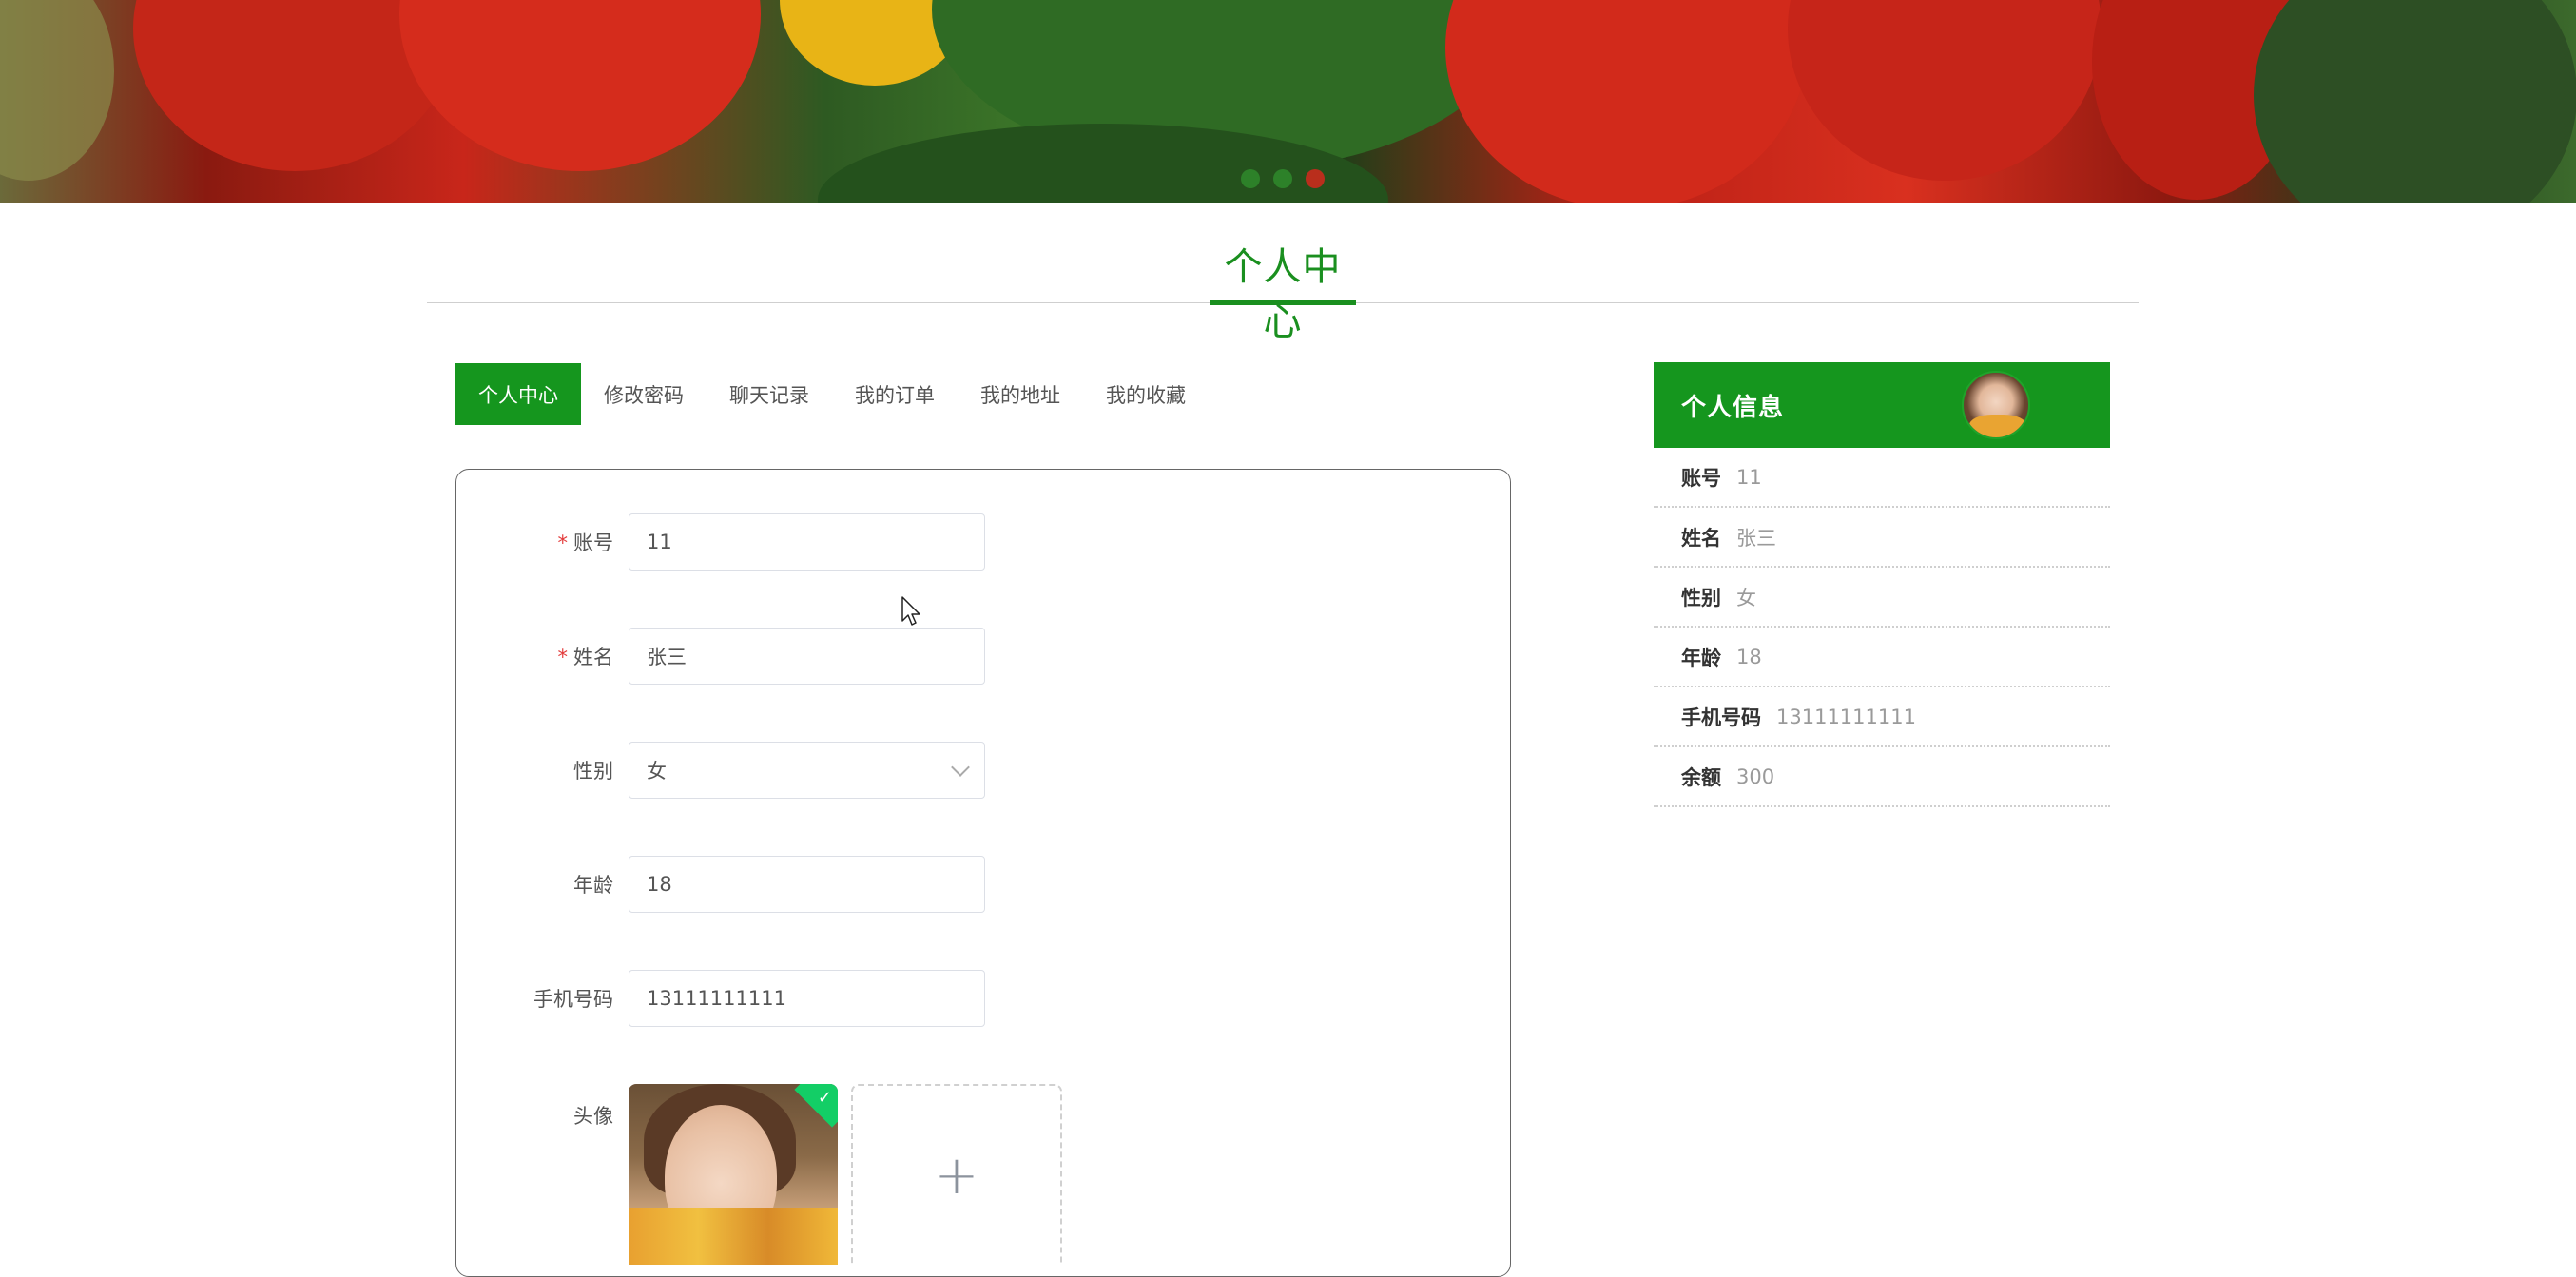  I want to click on avatar-upload-button: +, so click(956, 1175).